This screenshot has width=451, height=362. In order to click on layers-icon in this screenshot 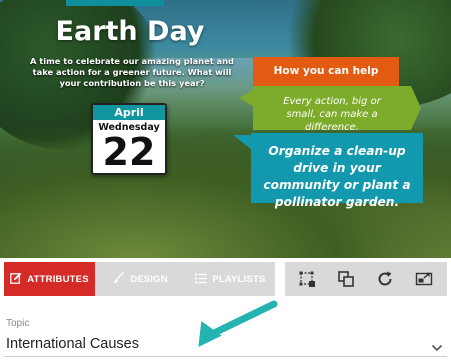, I will do `click(346, 279)`.